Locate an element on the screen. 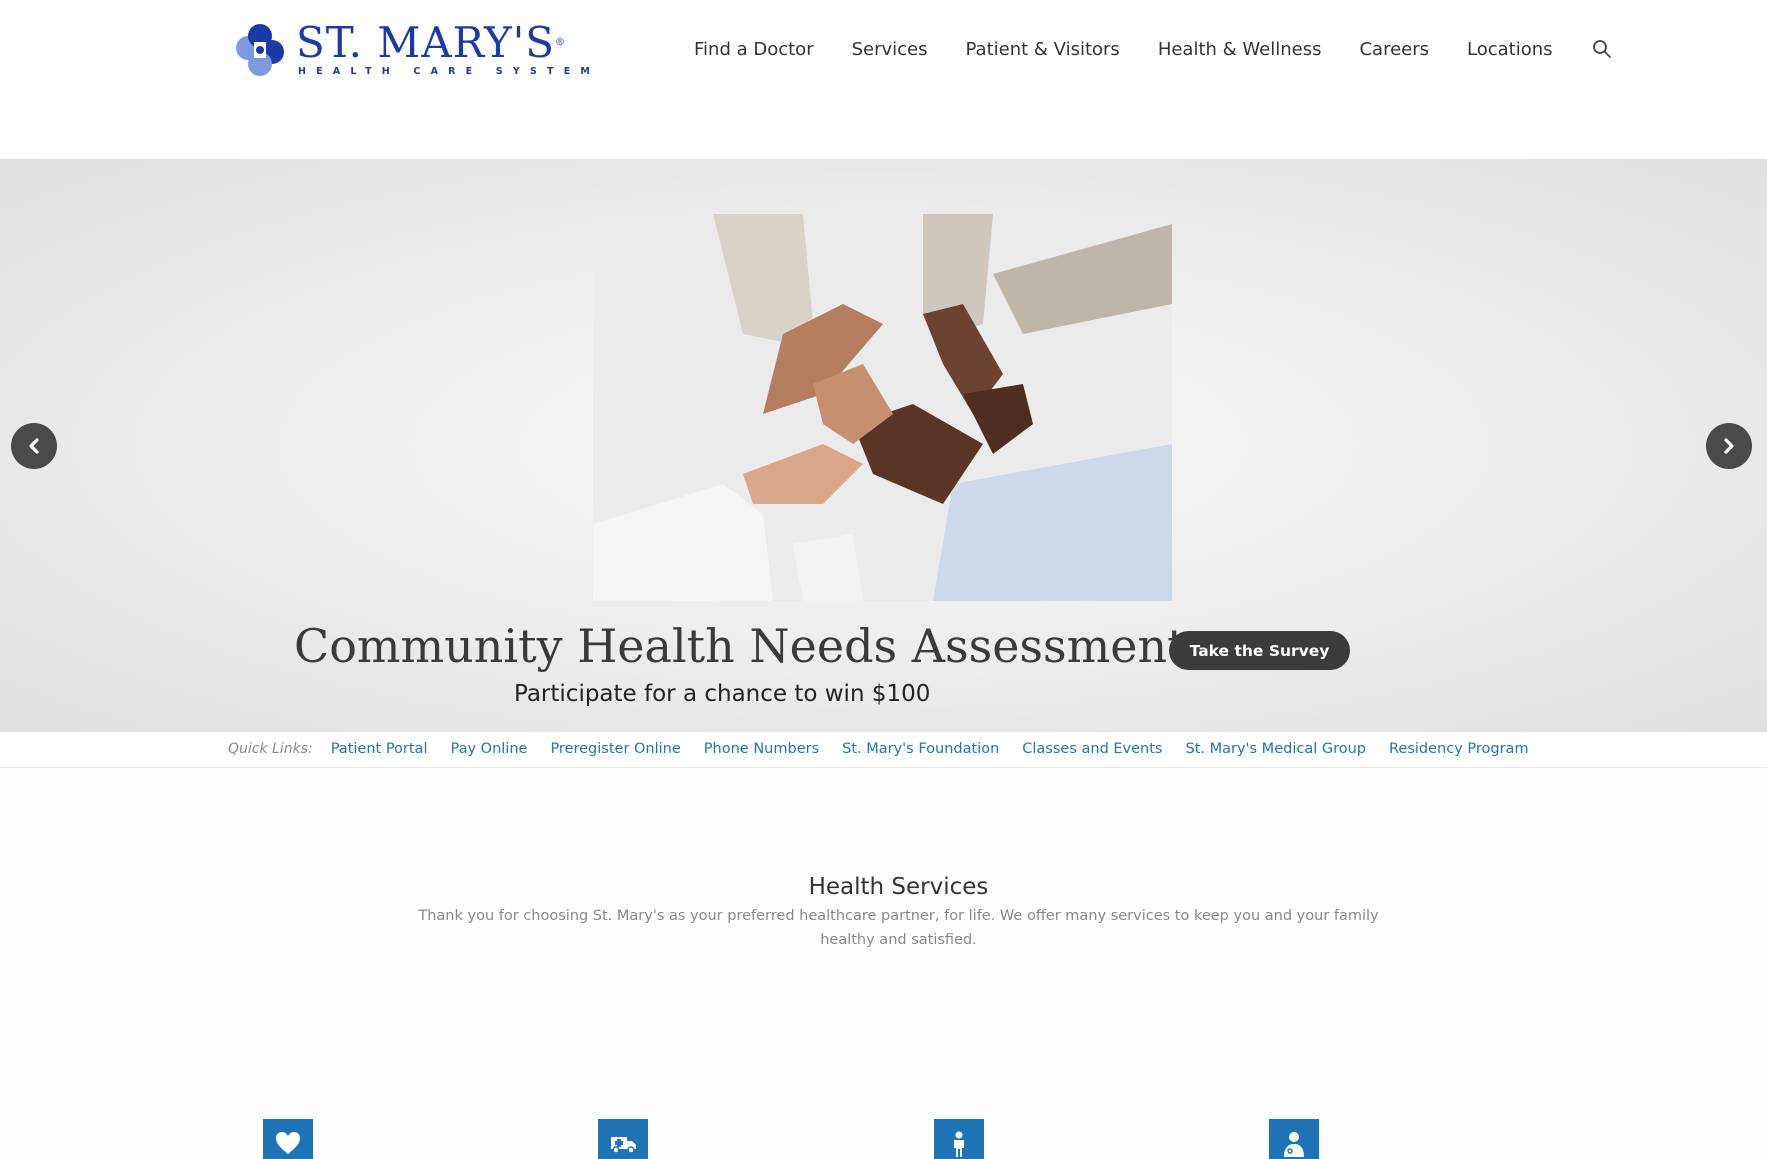  nav-find-a-doctor: Find a Doctor is located at coordinates (754, 49).